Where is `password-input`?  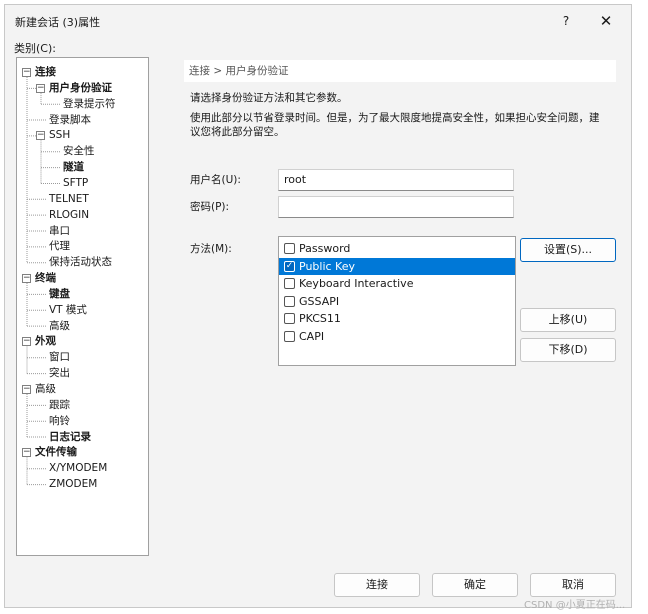
password-input is located at coordinates (396, 207).